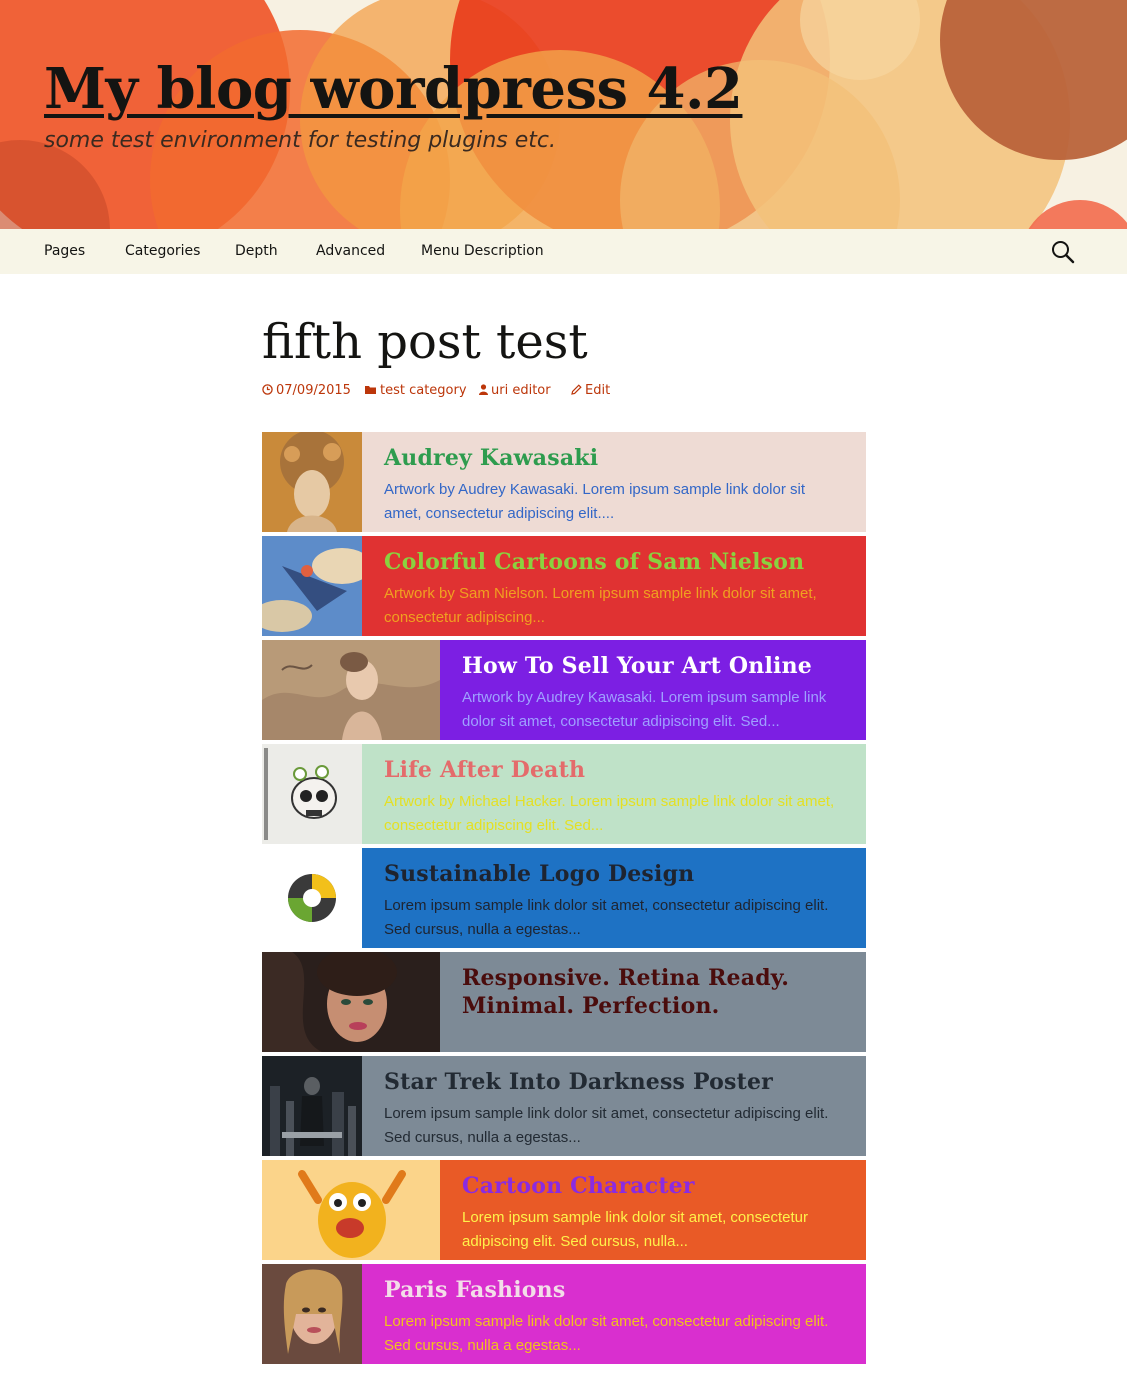 This screenshot has height=1394, width=1127. Describe the element at coordinates (617, 1290) in the screenshot. I see `card-title: Paris Fashions` at that location.